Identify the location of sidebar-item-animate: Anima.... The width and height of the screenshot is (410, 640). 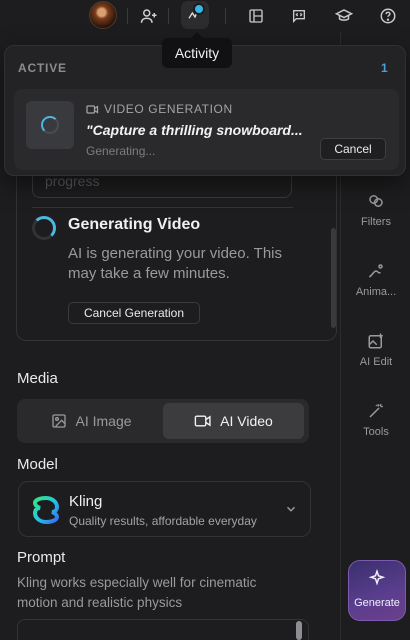
(375, 280).